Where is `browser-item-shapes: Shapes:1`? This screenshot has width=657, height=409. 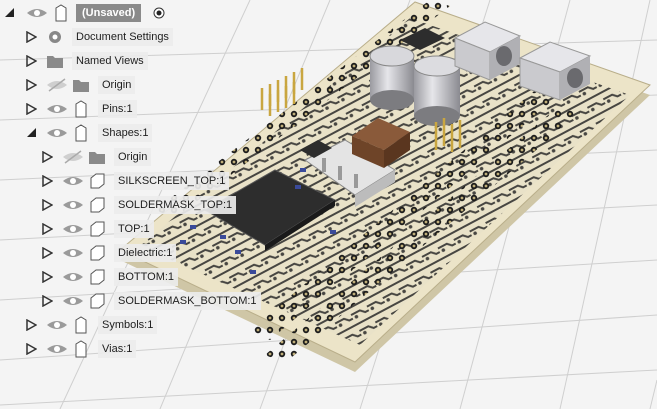
browser-item-shapes: Shapes:1 is located at coordinates (90, 133).